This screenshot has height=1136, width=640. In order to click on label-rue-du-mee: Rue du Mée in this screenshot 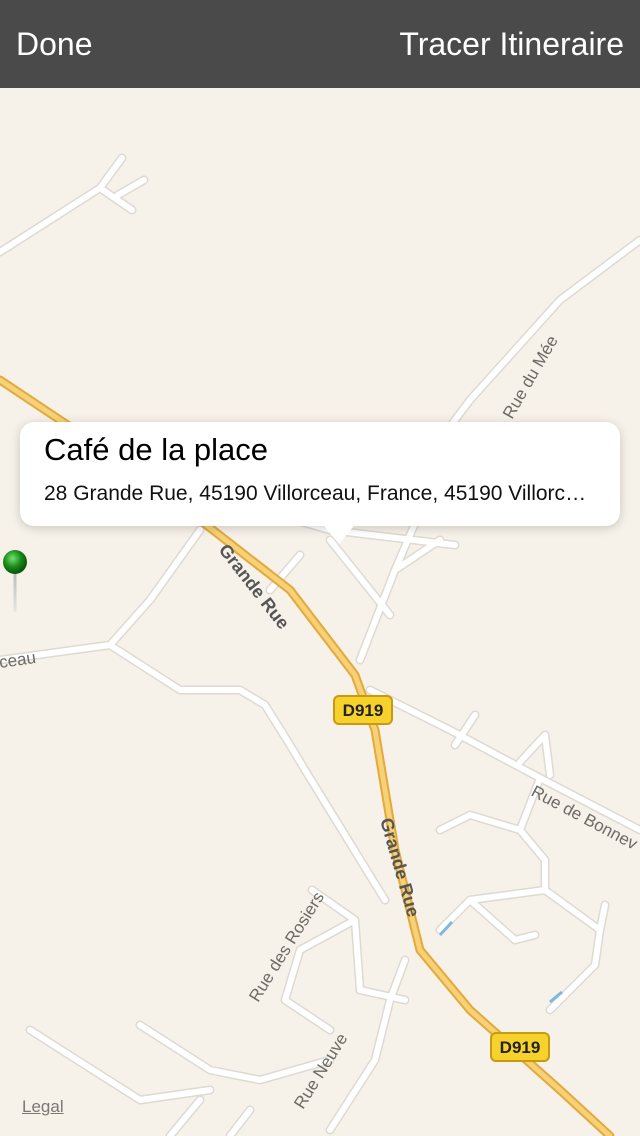, I will do `click(530, 377)`.